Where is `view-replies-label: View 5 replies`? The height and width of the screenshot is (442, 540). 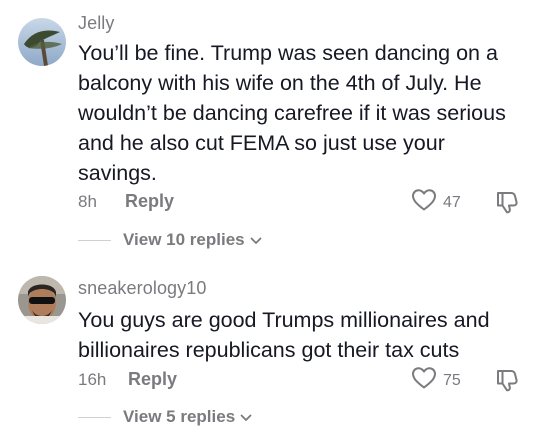 view-replies-label: View 5 replies is located at coordinates (179, 416).